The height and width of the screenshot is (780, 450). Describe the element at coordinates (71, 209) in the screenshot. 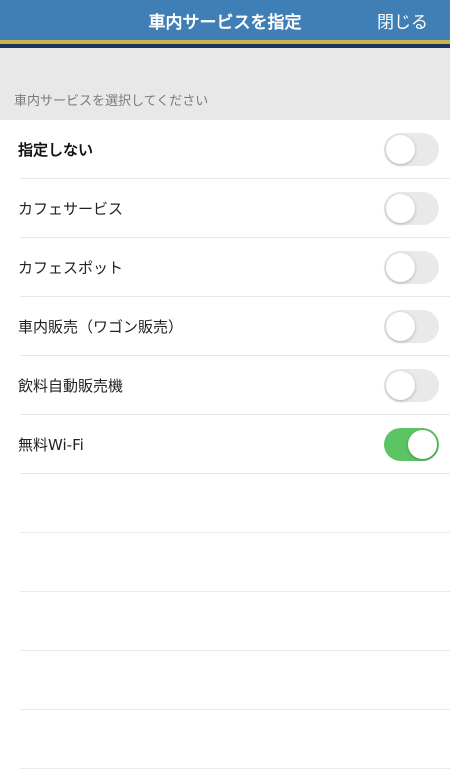

I see `option-label: カフェサービス` at that location.